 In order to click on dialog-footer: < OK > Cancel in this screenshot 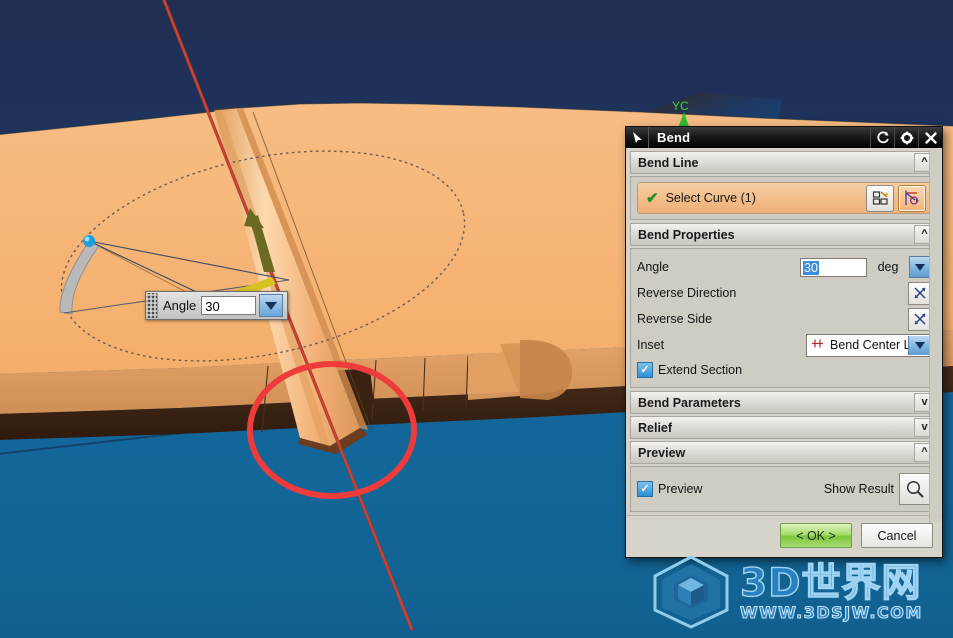, I will do `click(784, 536)`.